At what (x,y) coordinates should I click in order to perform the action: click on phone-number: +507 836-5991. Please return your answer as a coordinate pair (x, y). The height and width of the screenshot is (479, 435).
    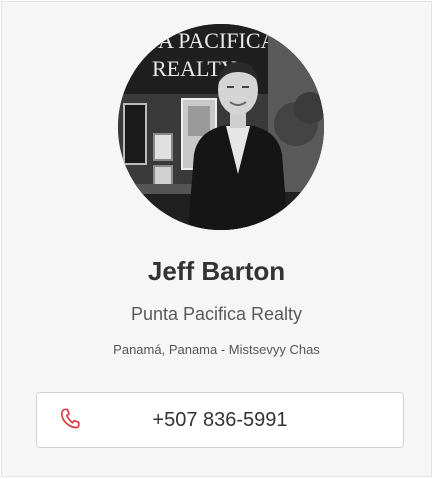
    Looking at the image, I should click on (220, 420).